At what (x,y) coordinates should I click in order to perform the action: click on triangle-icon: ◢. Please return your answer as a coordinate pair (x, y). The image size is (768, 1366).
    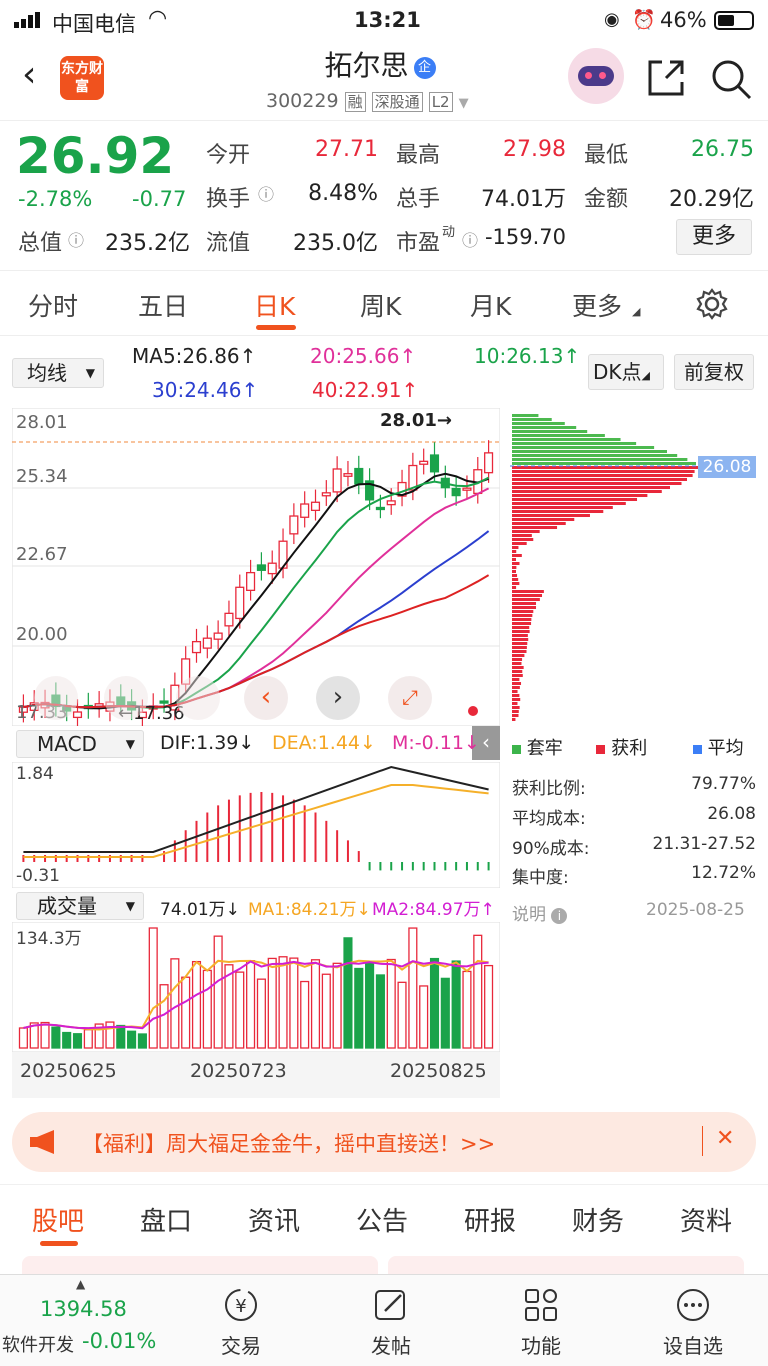
    Looking at the image, I should click on (646, 375).